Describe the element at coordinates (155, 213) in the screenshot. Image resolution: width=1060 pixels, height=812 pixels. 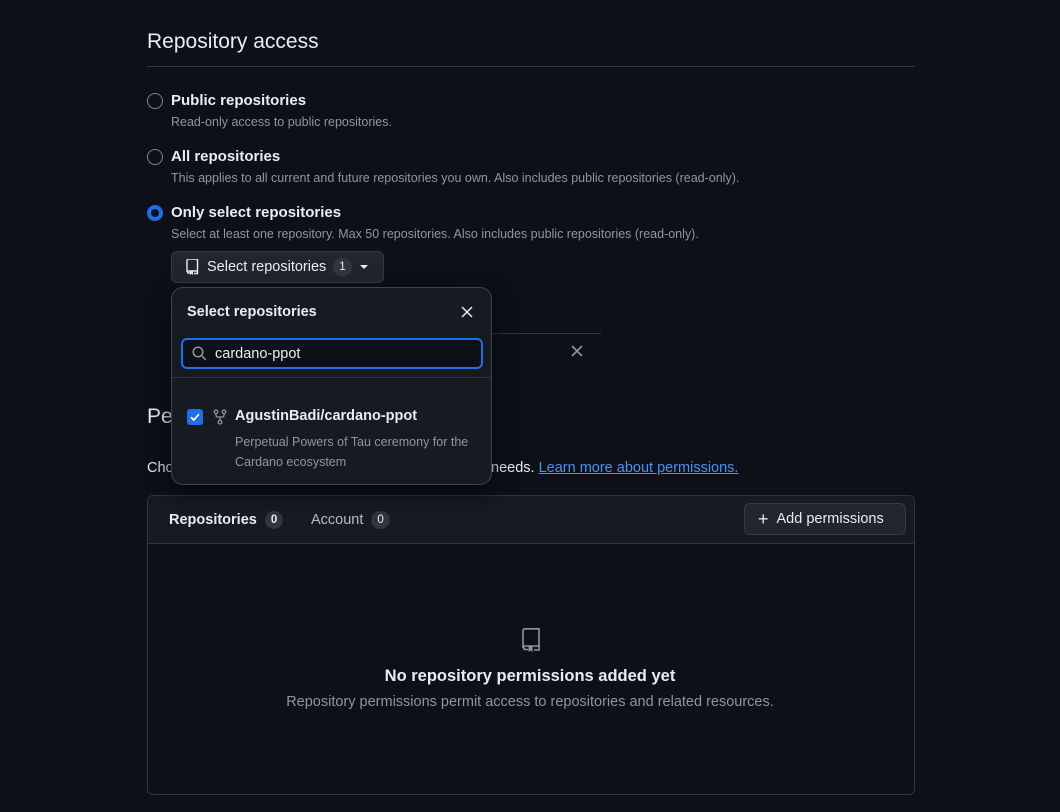
I see `radio-only-select-repositories` at that location.